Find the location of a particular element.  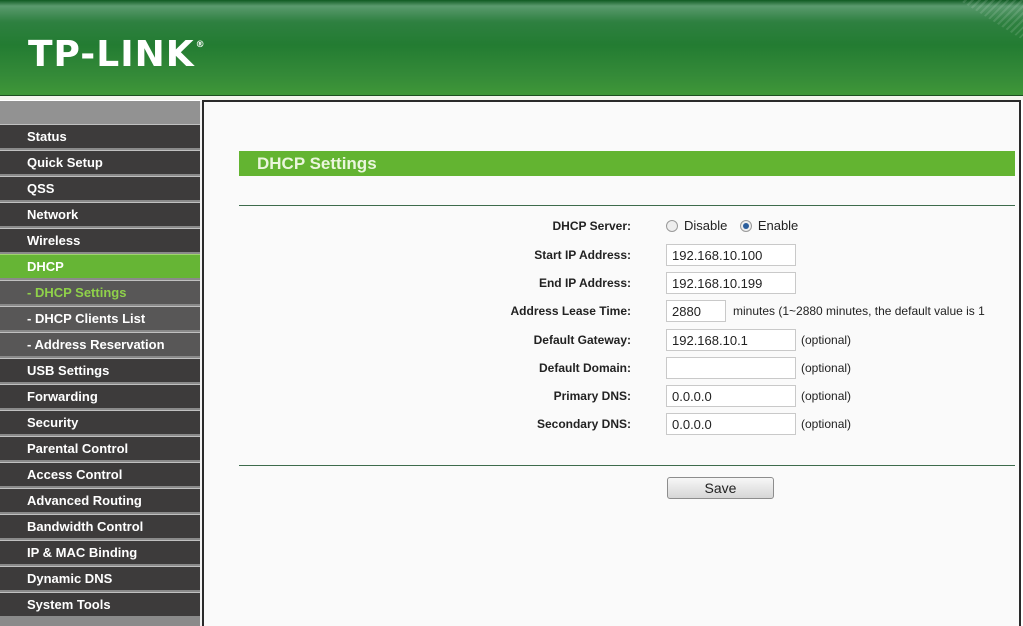

sidebar-subitem-address-reservation: - Address Reservation is located at coordinates (100, 344).